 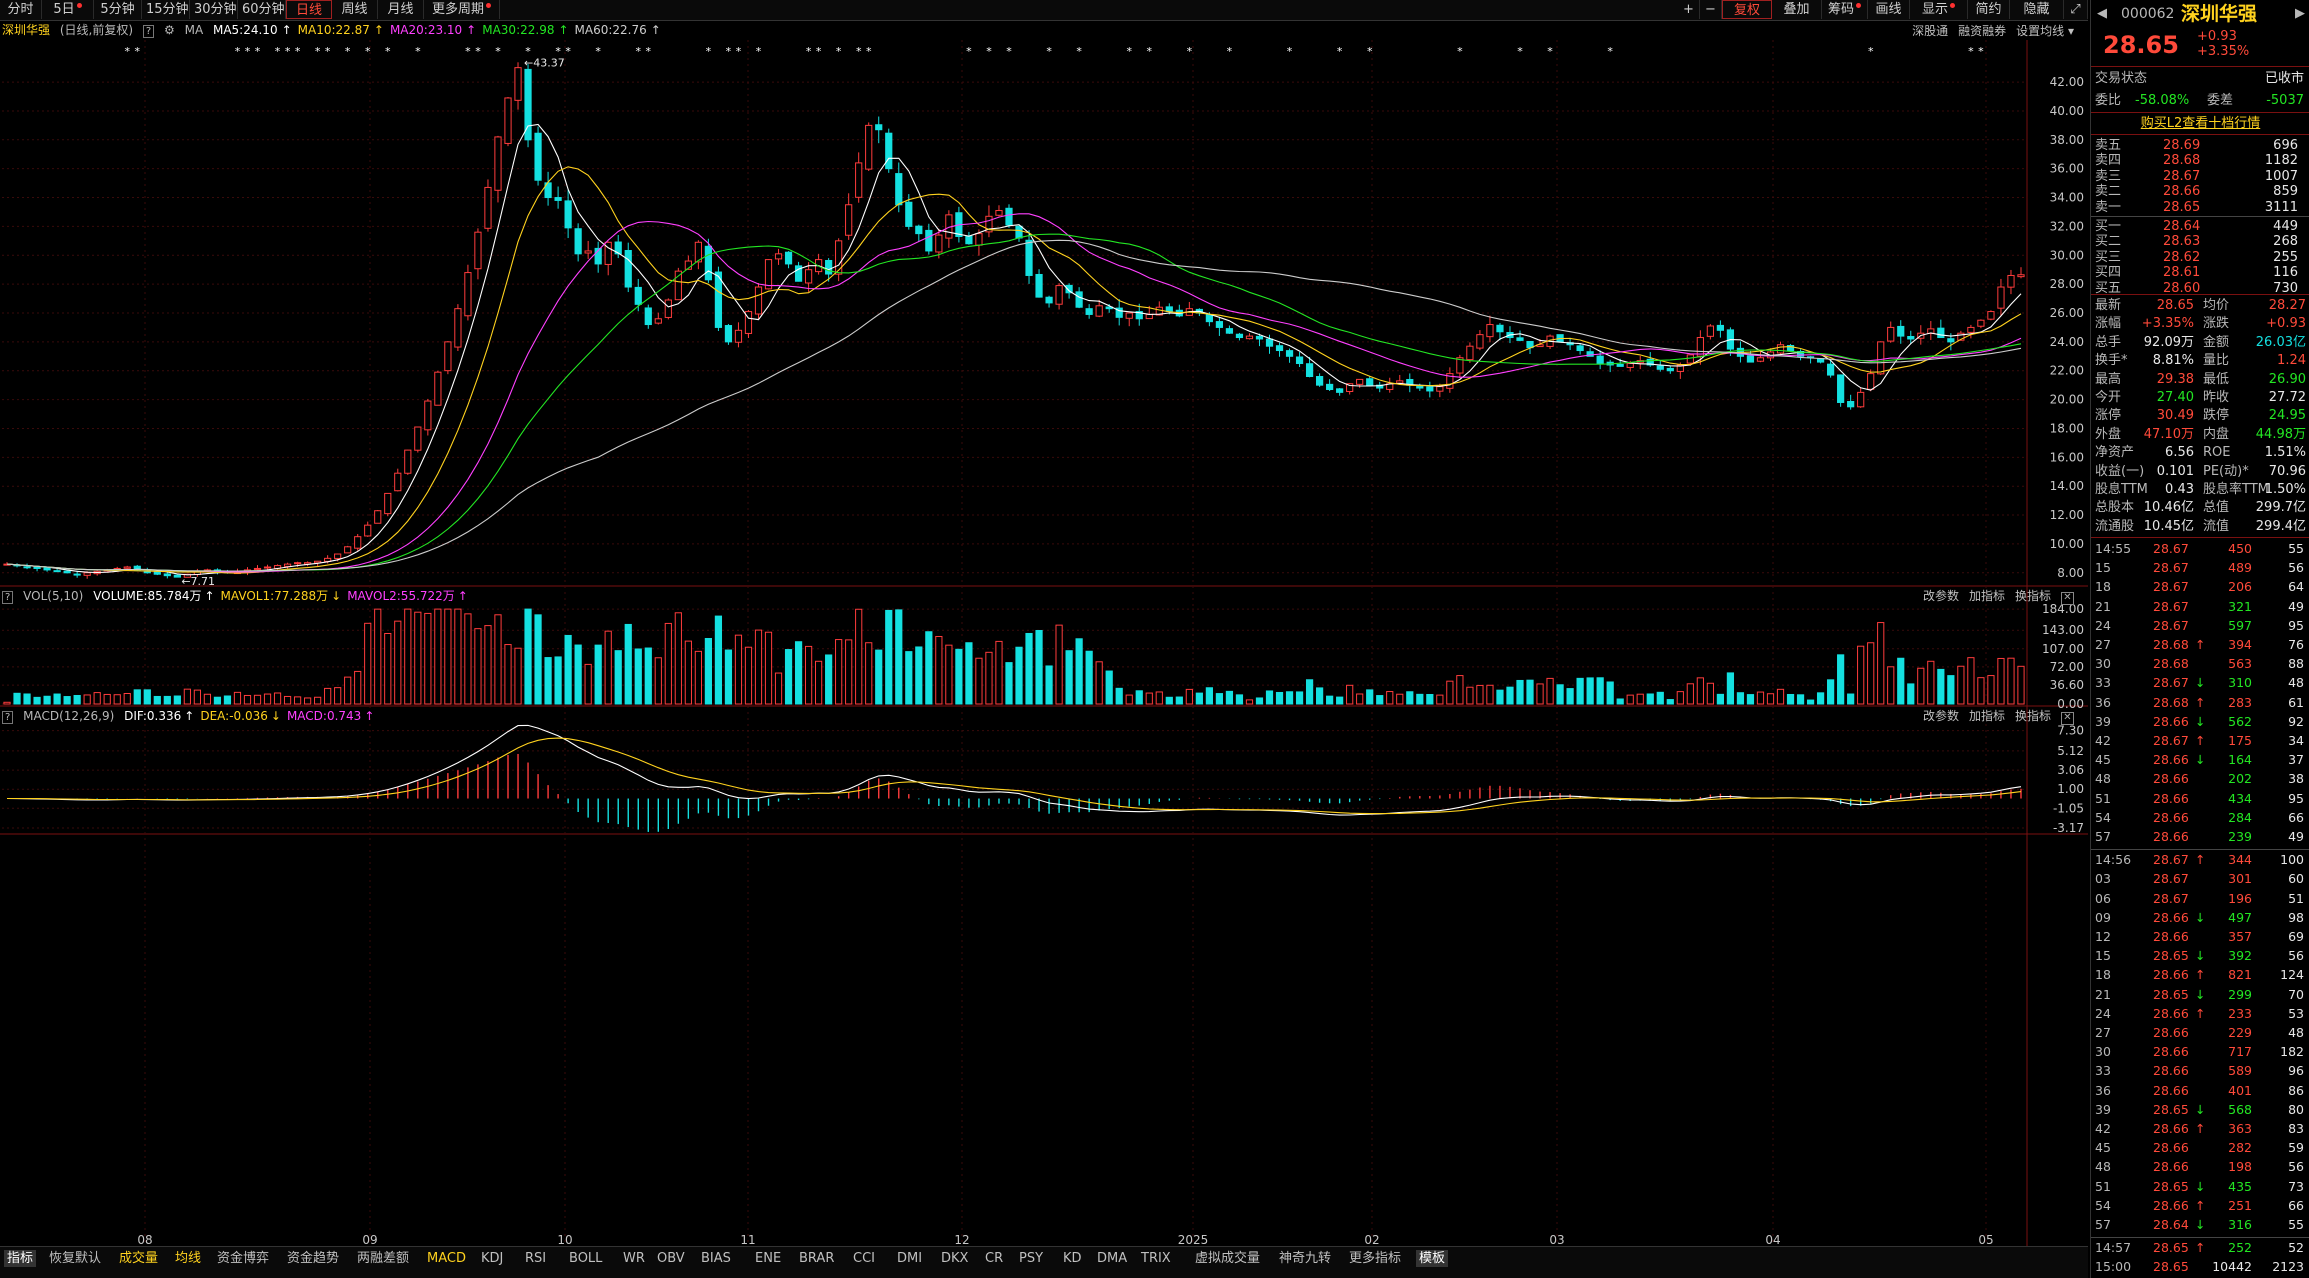 I want to click on indicator-tab: 两融差额, so click(x=383, y=1258).